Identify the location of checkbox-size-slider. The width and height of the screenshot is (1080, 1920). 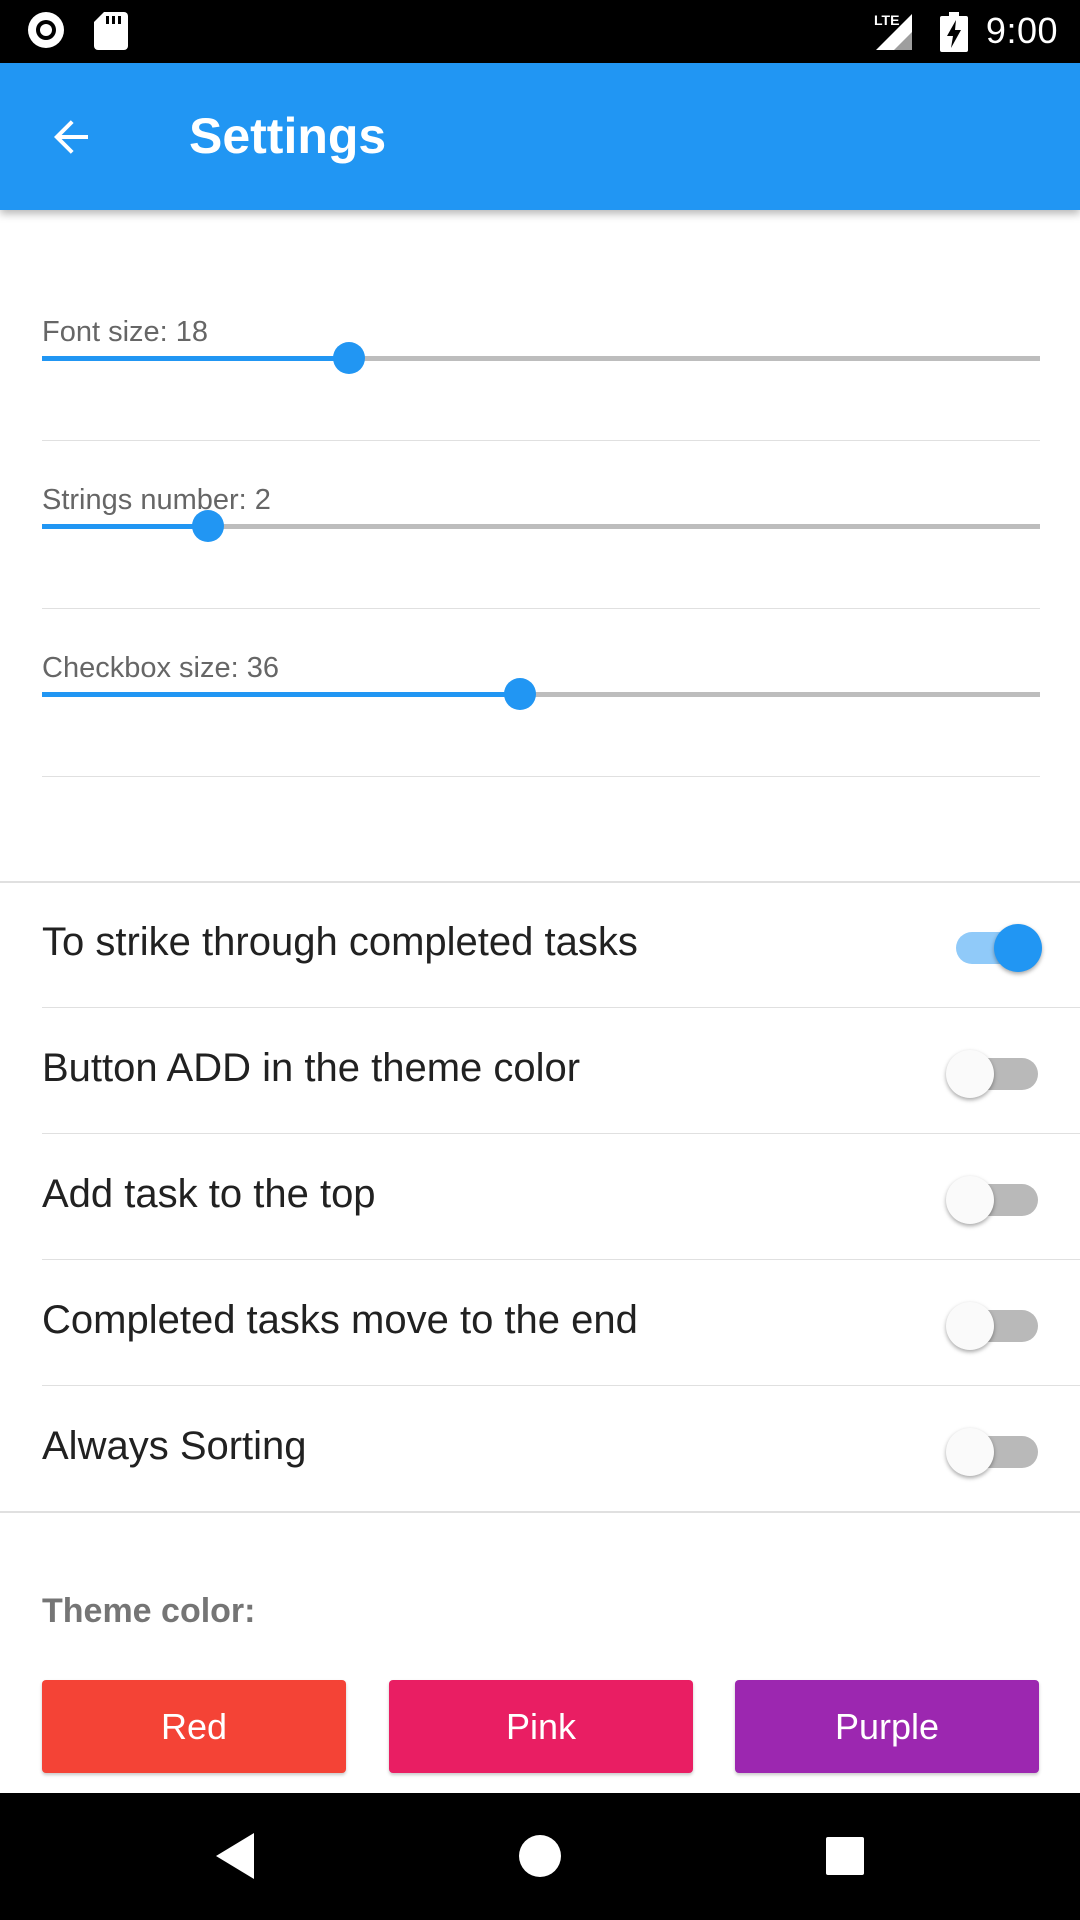
(541, 694).